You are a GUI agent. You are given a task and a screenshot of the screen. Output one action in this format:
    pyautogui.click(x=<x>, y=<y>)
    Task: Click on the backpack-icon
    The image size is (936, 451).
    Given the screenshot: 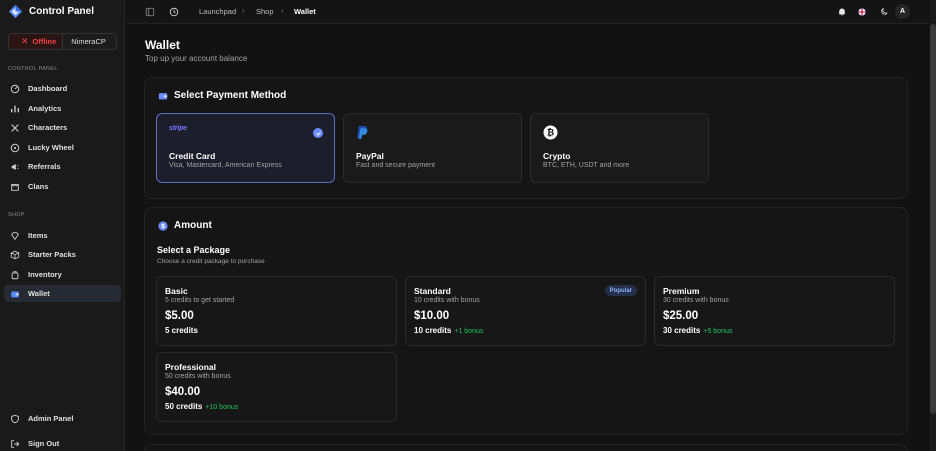 What is the action you would take?
    pyautogui.click(x=15, y=275)
    